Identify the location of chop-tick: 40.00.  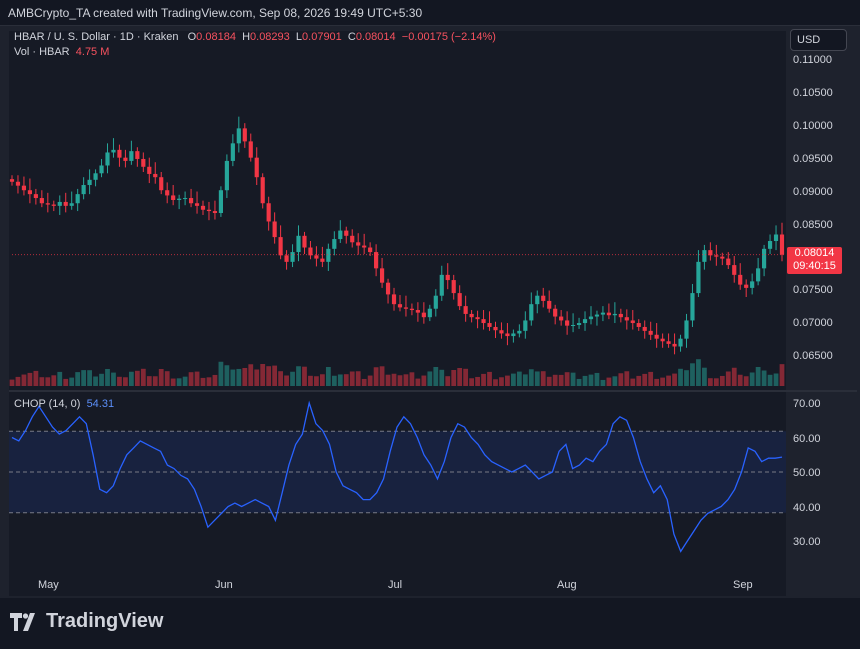
(807, 508).